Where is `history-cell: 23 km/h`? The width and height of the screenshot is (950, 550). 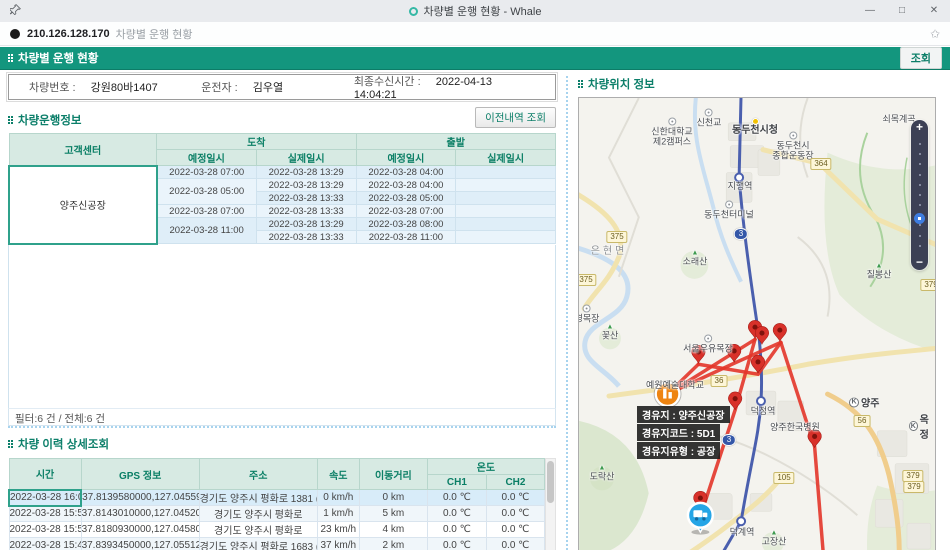 history-cell: 23 km/h is located at coordinates (338, 529).